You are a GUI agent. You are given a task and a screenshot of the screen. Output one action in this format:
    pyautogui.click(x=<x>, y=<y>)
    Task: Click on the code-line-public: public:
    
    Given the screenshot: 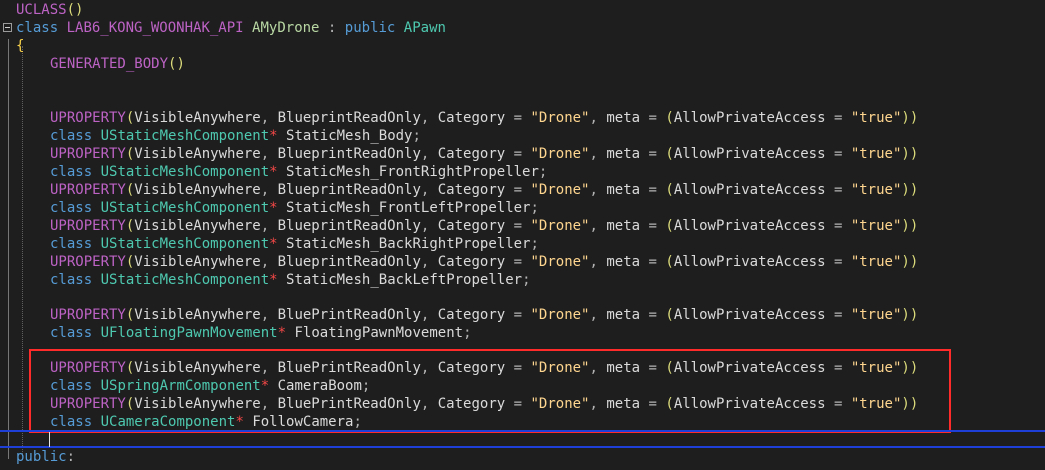 What is the action you would take?
    pyautogui.click(x=37, y=457)
    